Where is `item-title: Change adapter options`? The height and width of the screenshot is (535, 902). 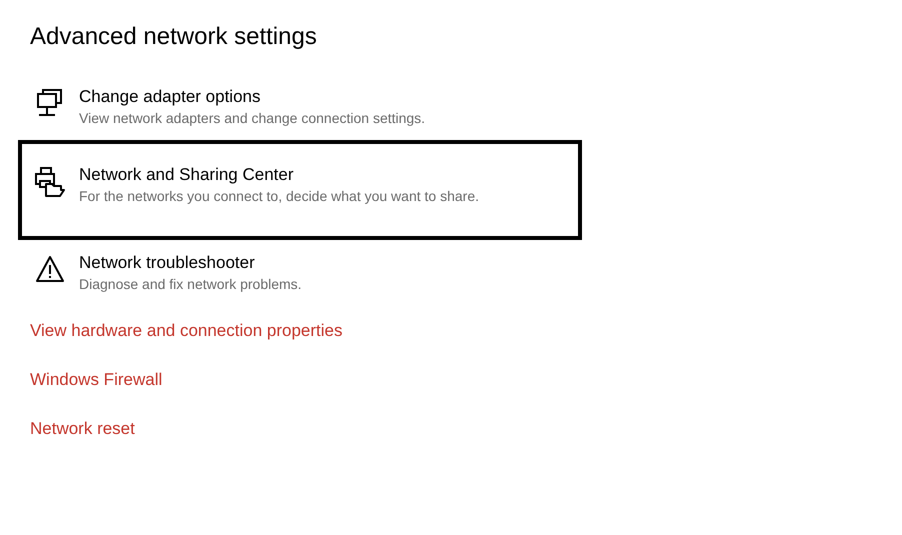
item-title: Change adapter options is located at coordinates (170, 97).